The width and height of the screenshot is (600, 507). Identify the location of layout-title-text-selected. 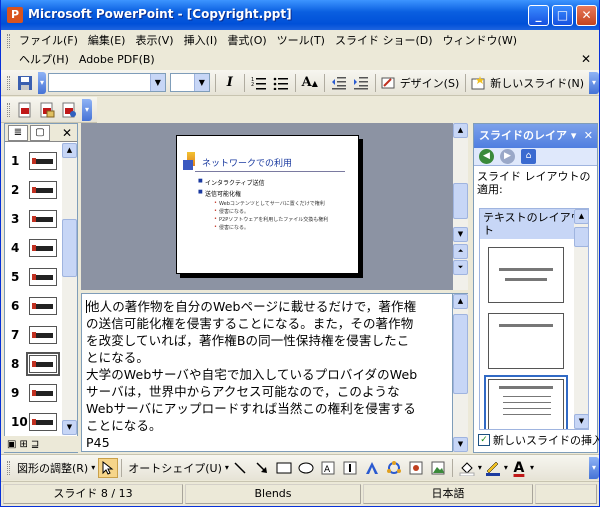
(526, 402).